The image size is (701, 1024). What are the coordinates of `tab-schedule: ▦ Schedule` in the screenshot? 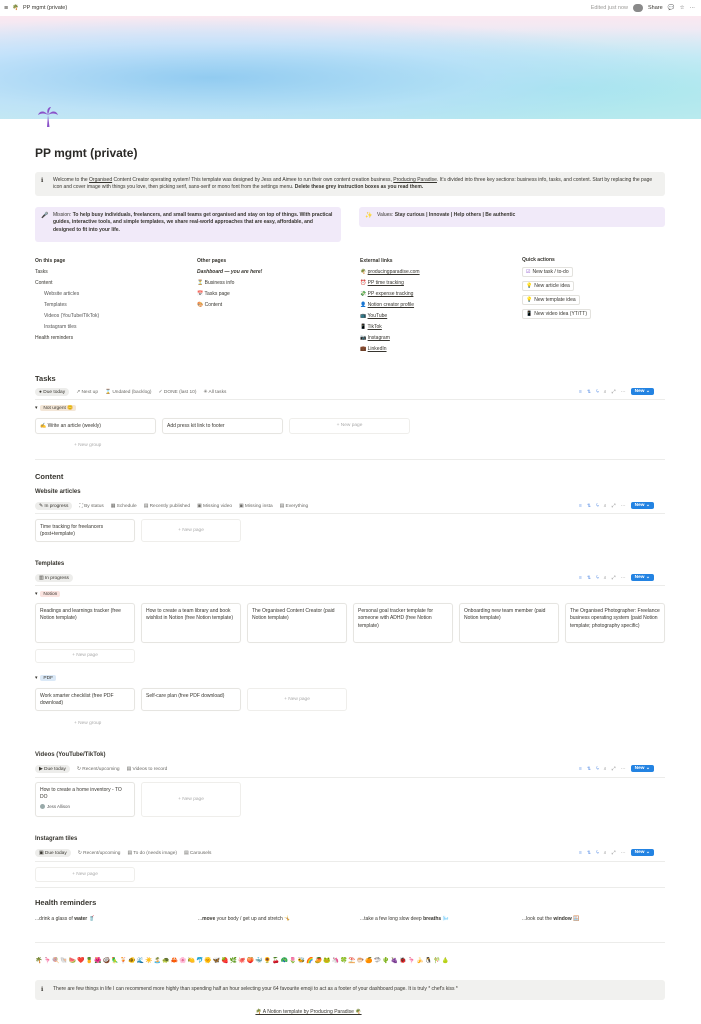 It's located at (124, 506).